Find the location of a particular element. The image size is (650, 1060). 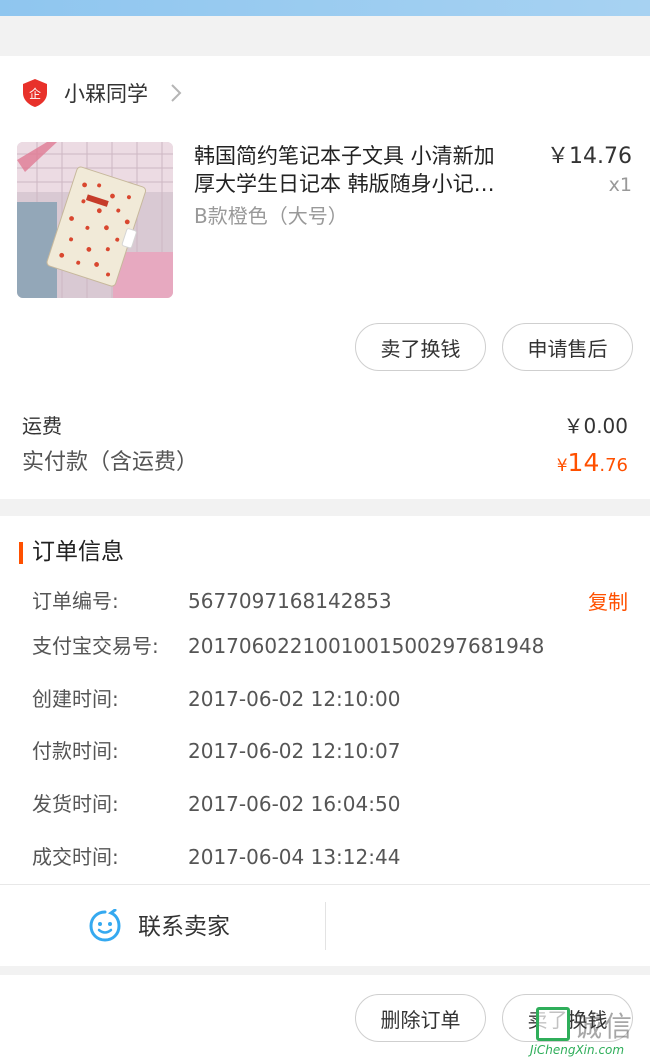

info-key: 订单编号: is located at coordinates (75, 601).